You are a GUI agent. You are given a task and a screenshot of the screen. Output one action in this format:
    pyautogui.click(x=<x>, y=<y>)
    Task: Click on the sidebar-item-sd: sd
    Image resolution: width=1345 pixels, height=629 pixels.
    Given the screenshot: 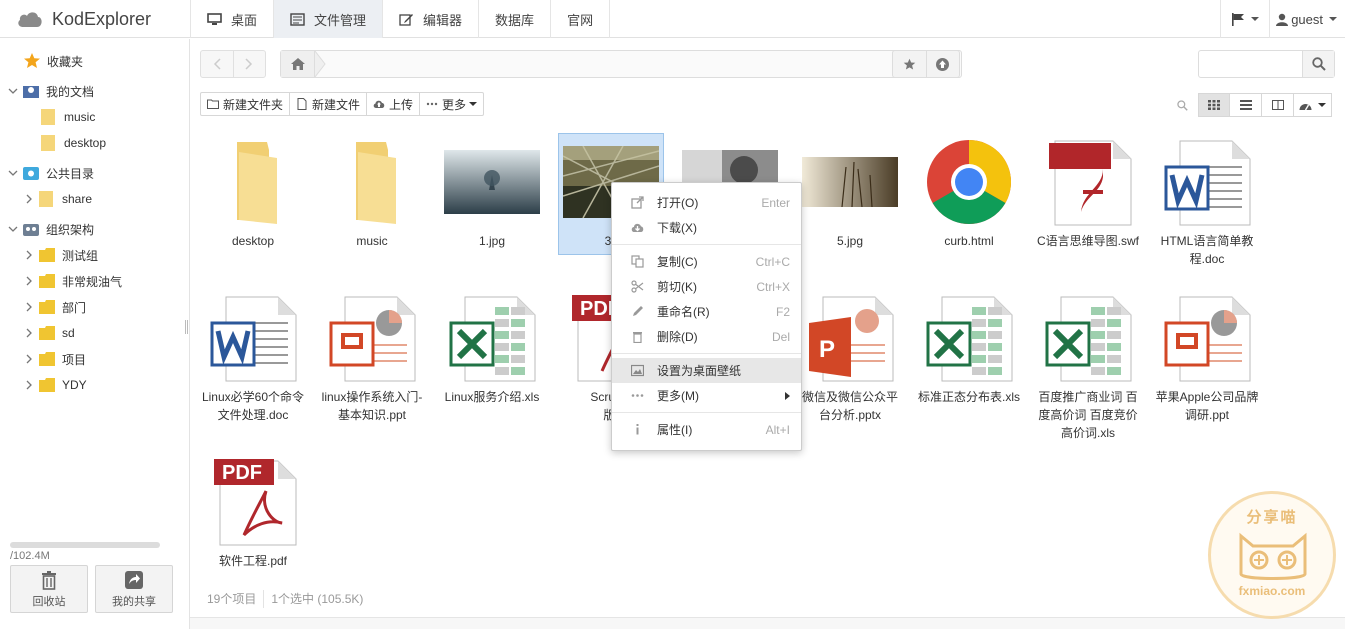 What is the action you would take?
    pyautogui.click(x=49, y=333)
    